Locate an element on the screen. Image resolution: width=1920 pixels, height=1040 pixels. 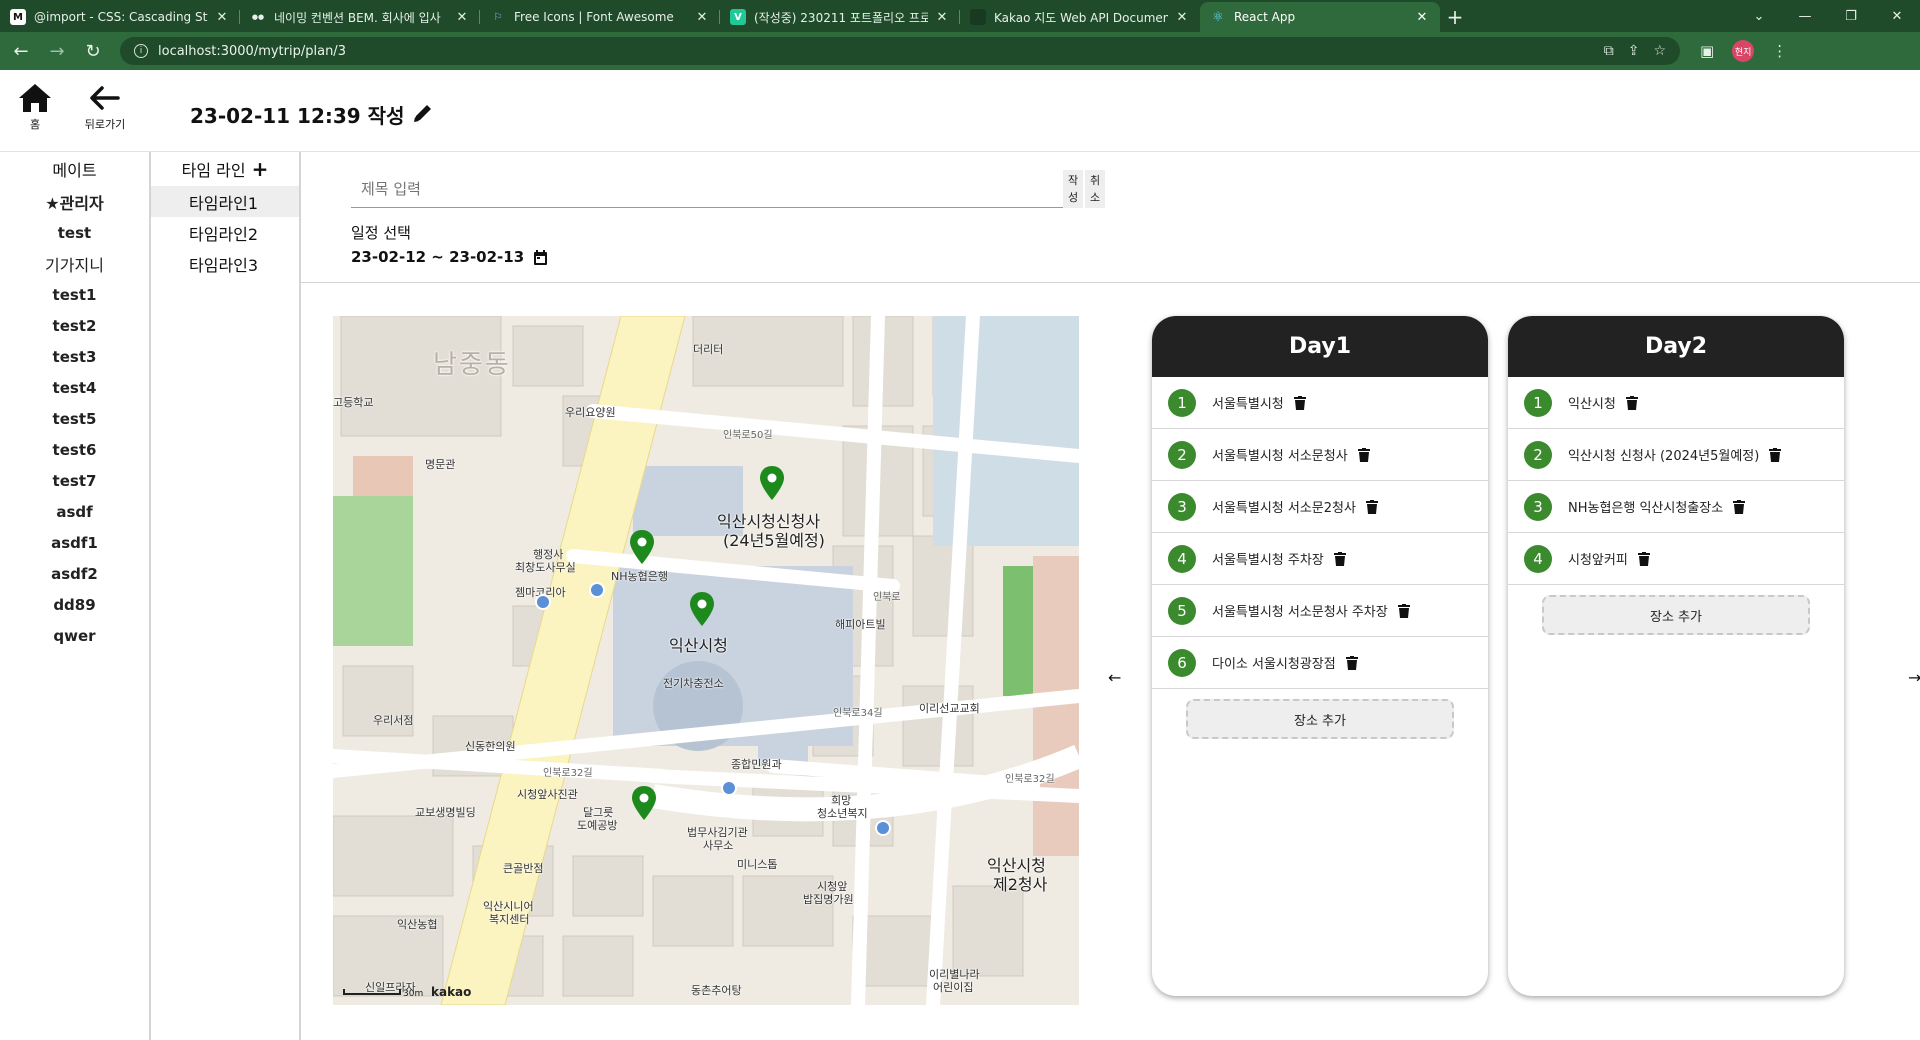
tab-title: (작성중) 230211 포트폴리오 프로 is located at coordinates (841, 17).